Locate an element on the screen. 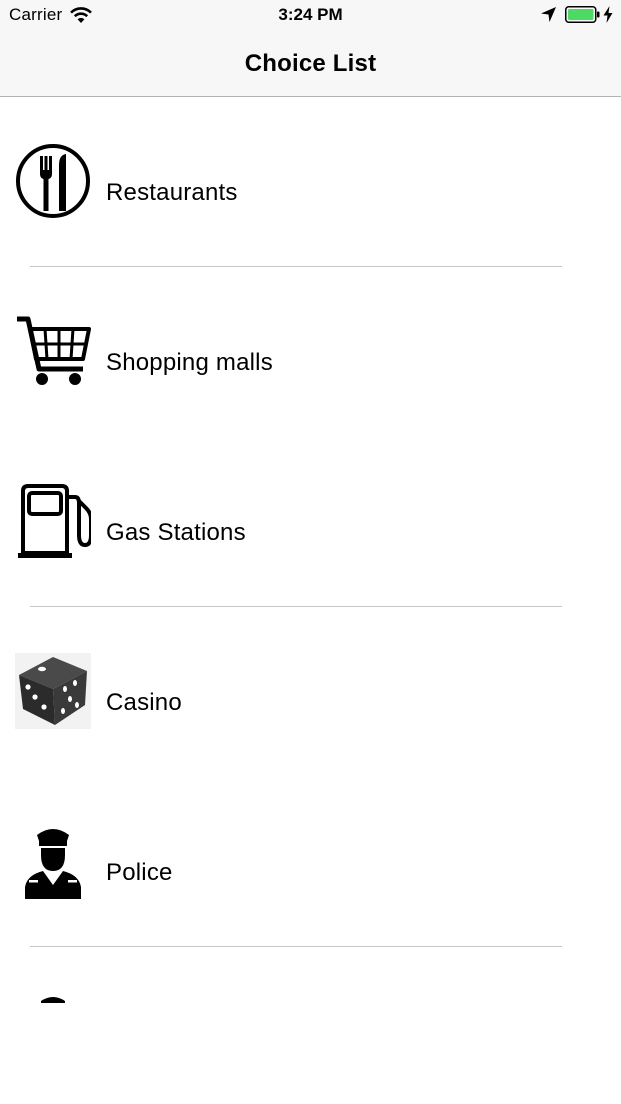 This screenshot has height=1104, width=621. status-bar: Carrier 3:24 PM is located at coordinates (310, 16).